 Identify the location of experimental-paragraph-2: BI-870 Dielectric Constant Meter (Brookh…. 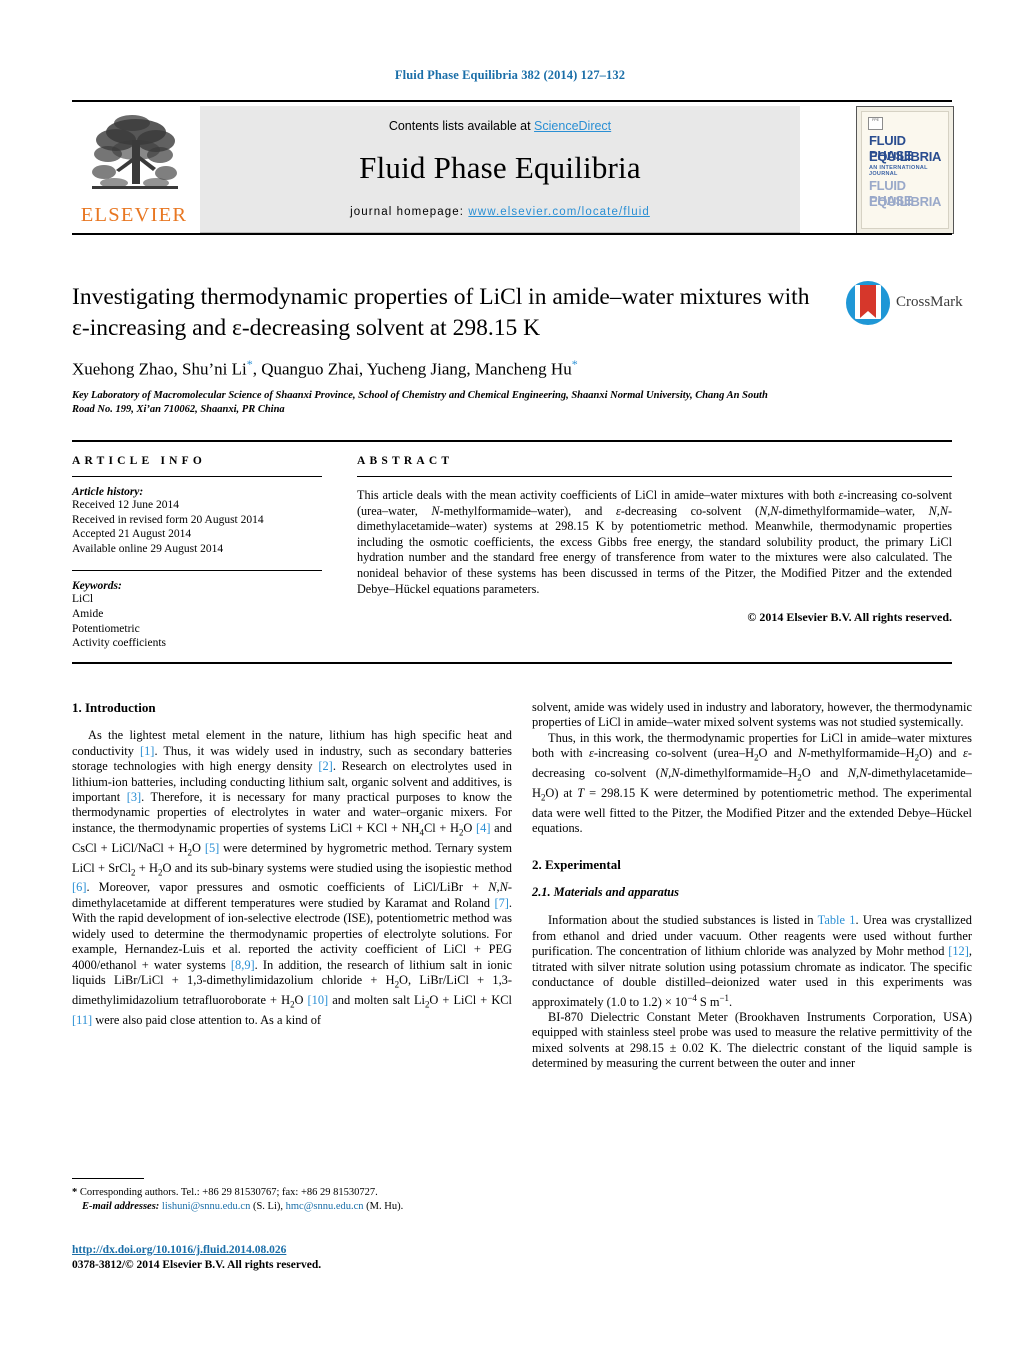
(752, 1040).